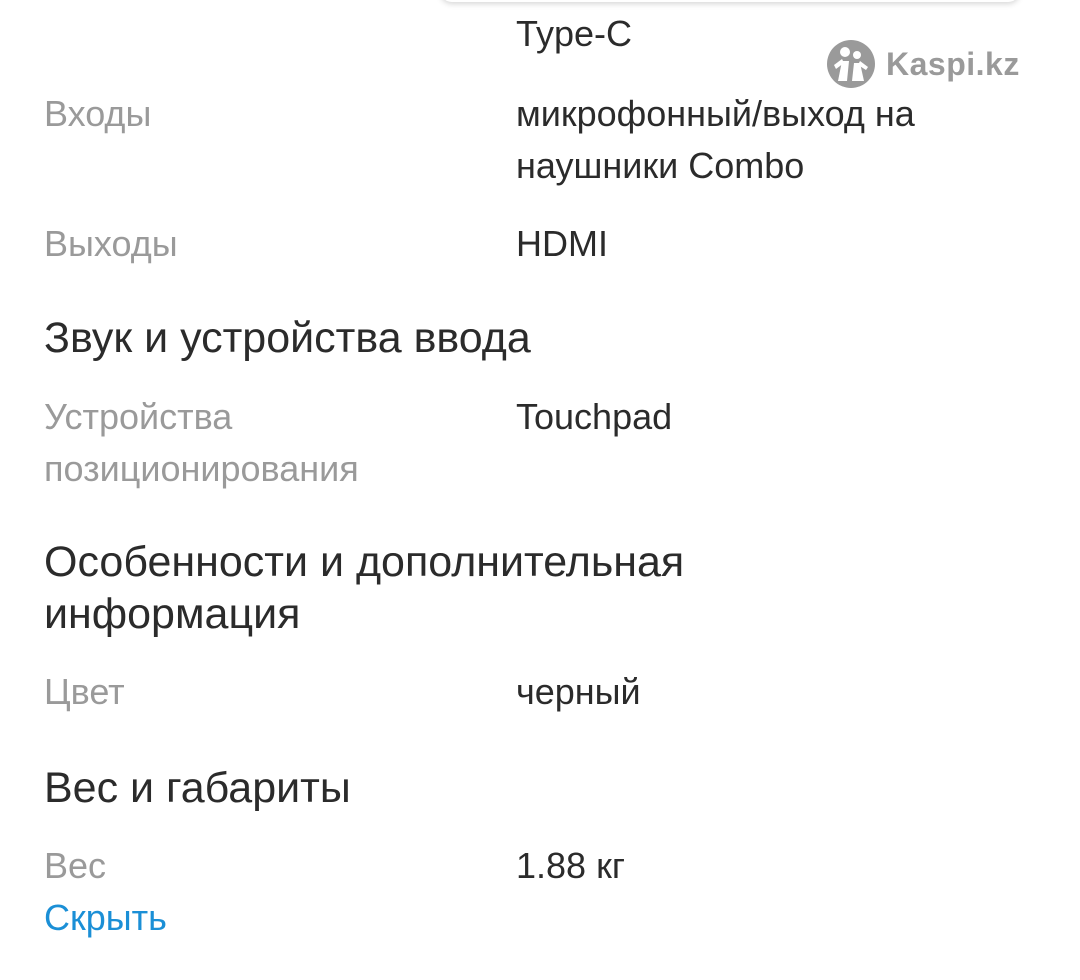 The width and height of the screenshot is (1080, 980). I want to click on section-title-sound-input: Звук и устройства ввода, so click(287, 338).